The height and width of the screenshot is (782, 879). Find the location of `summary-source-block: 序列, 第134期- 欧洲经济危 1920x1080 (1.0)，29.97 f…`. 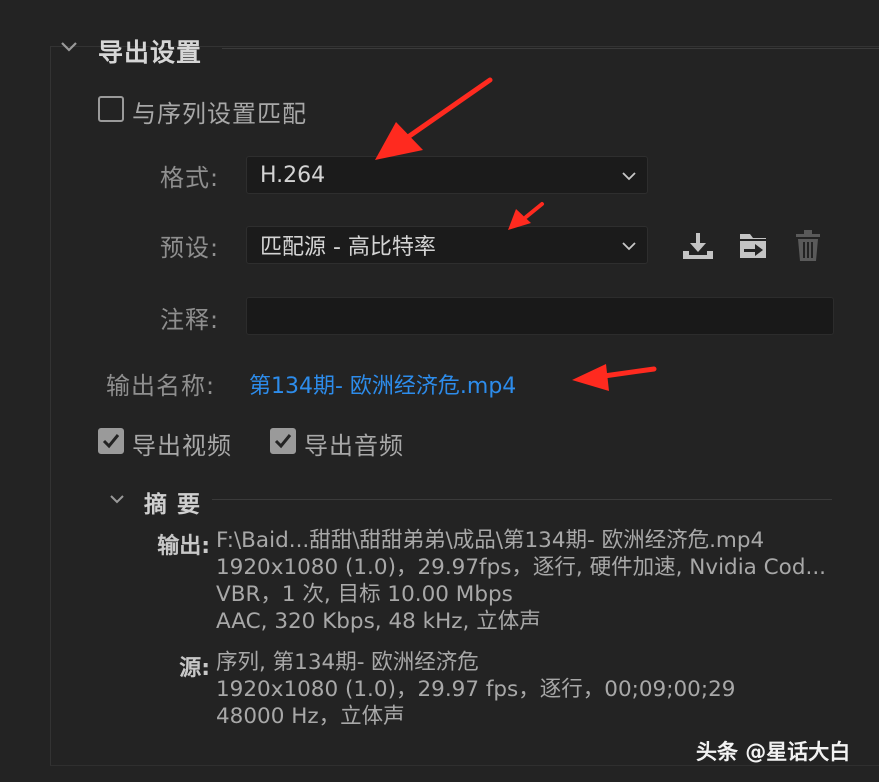

summary-source-block: 序列, 第134期- 欧洲经济危 1920x1080 (1.0)，29.97 f… is located at coordinates (475, 689).